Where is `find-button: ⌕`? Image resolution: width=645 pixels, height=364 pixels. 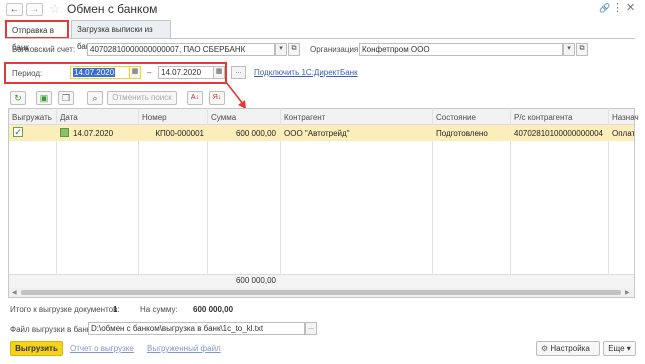
find-button: ⌕ is located at coordinates (95, 98).